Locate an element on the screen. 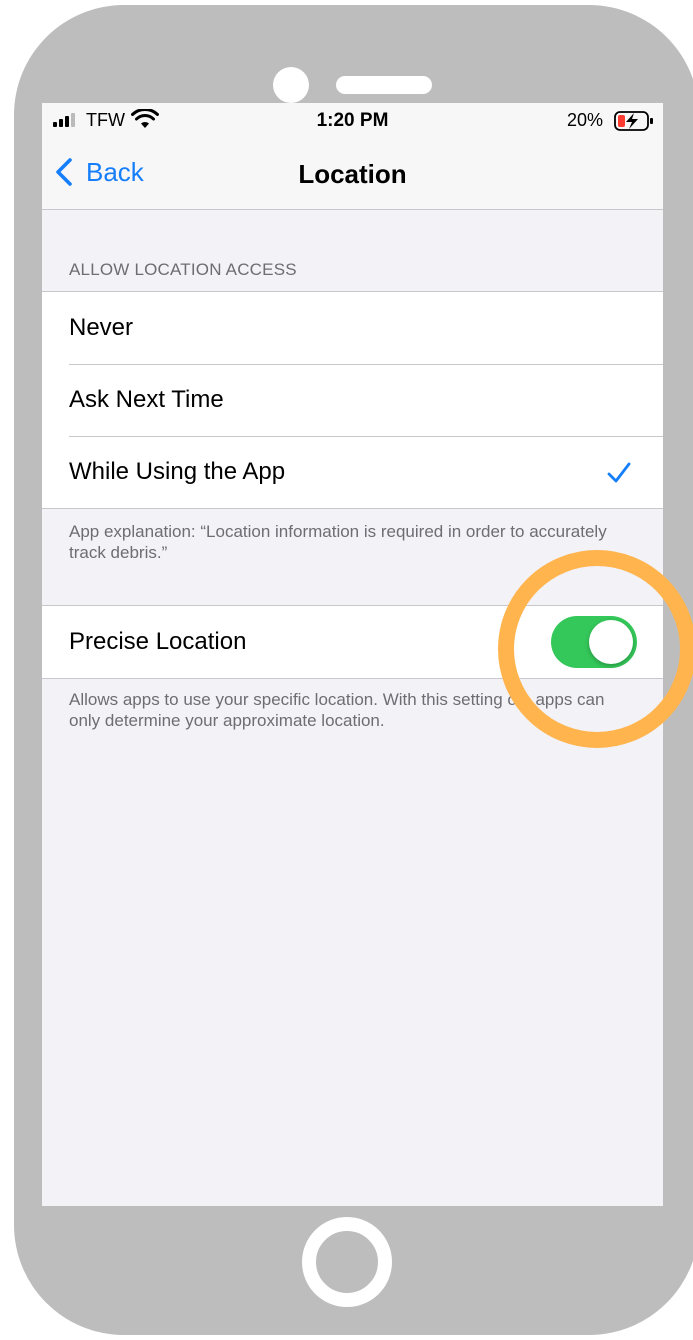  earpiece-speaker is located at coordinates (384, 85).